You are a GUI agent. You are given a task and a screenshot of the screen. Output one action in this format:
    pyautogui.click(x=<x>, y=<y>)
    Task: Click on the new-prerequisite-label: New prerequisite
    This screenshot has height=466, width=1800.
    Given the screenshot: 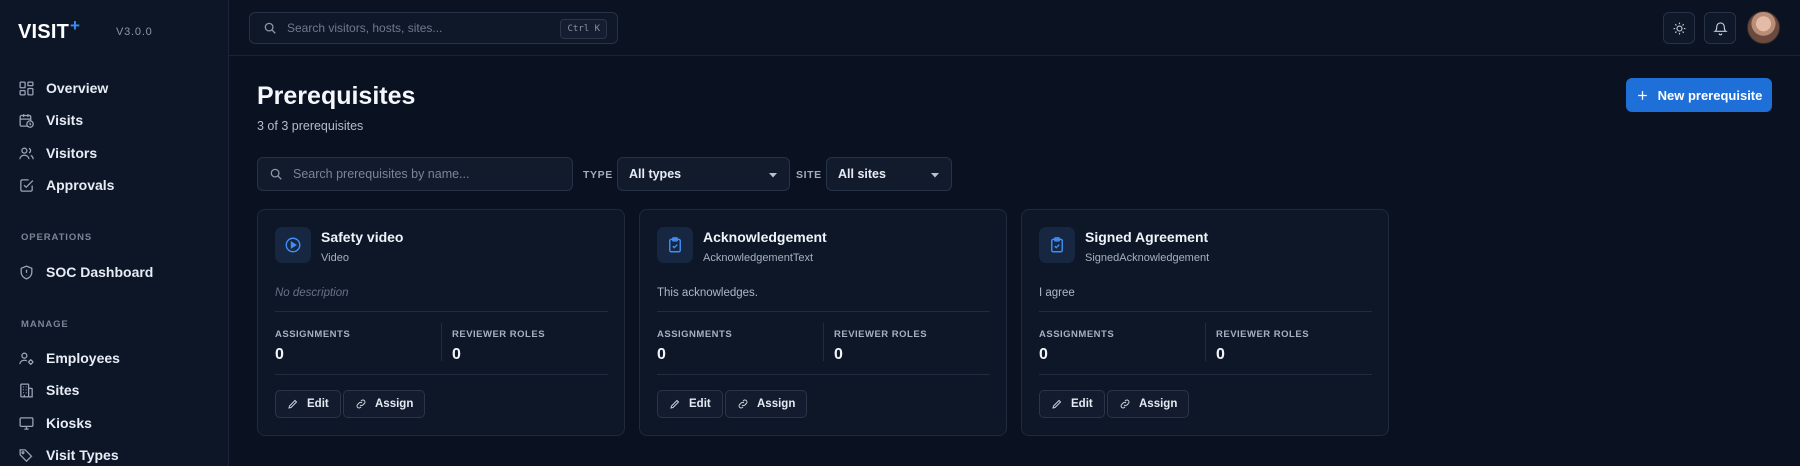 What is the action you would take?
    pyautogui.click(x=1710, y=95)
    